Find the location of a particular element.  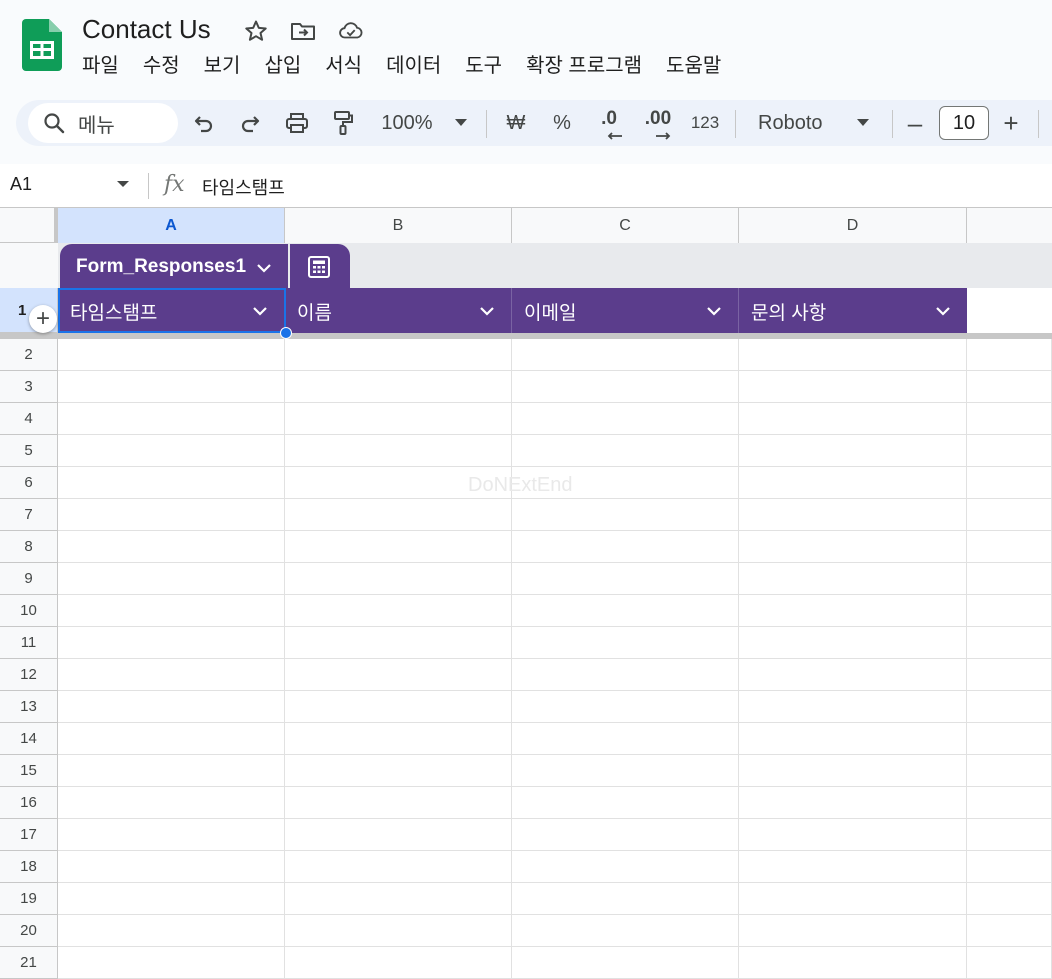

formula-input: 타임스탬프 is located at coordinates (243, 187).